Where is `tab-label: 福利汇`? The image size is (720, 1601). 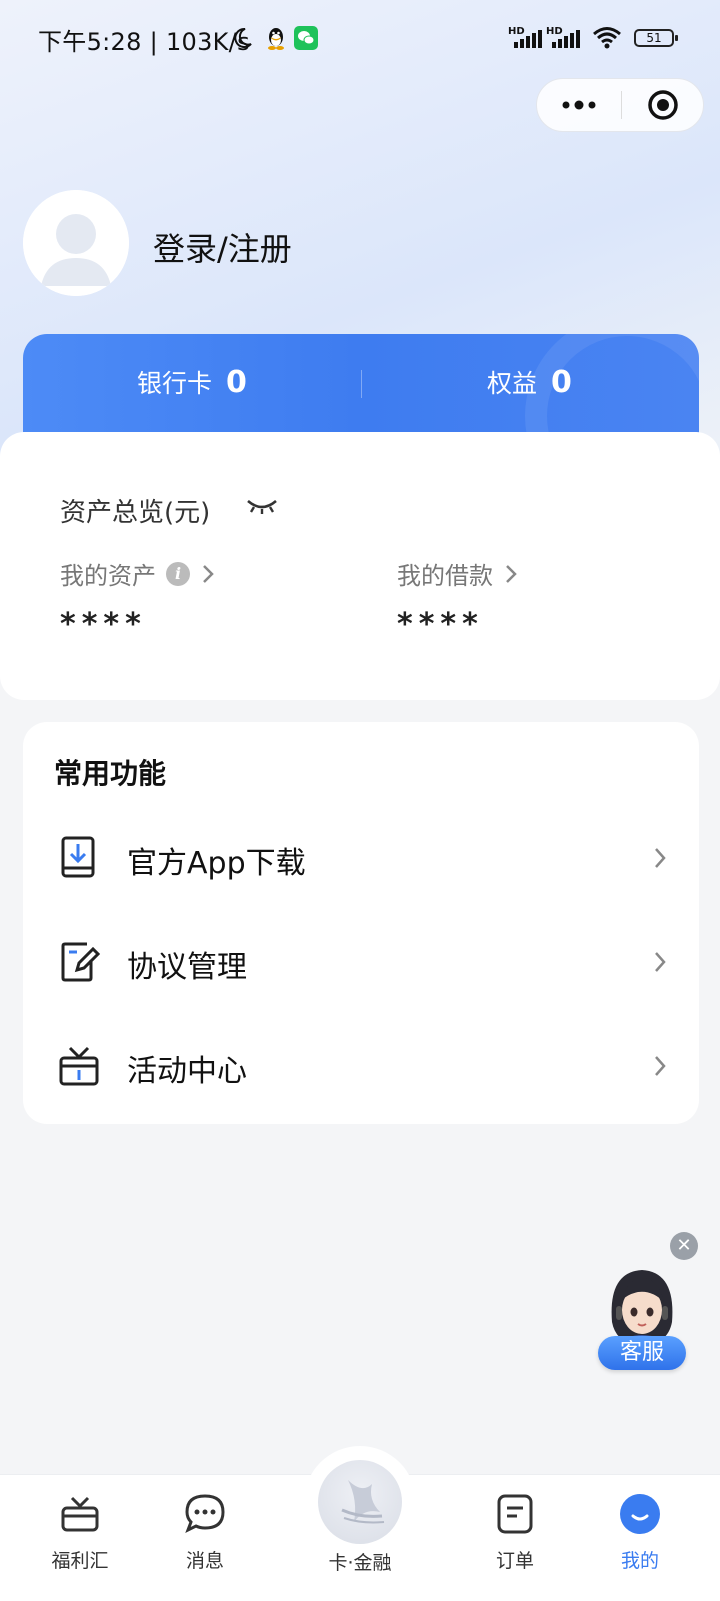
tab-label: 福利汇 is located at coordinates (80, 1561).